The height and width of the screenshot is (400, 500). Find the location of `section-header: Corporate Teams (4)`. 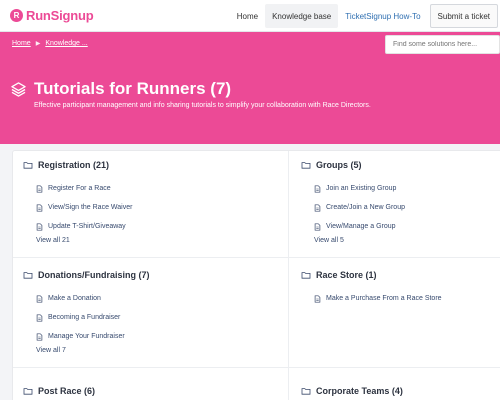

section-header: Corporate Teams (4) is located at coordinates (352, 391).